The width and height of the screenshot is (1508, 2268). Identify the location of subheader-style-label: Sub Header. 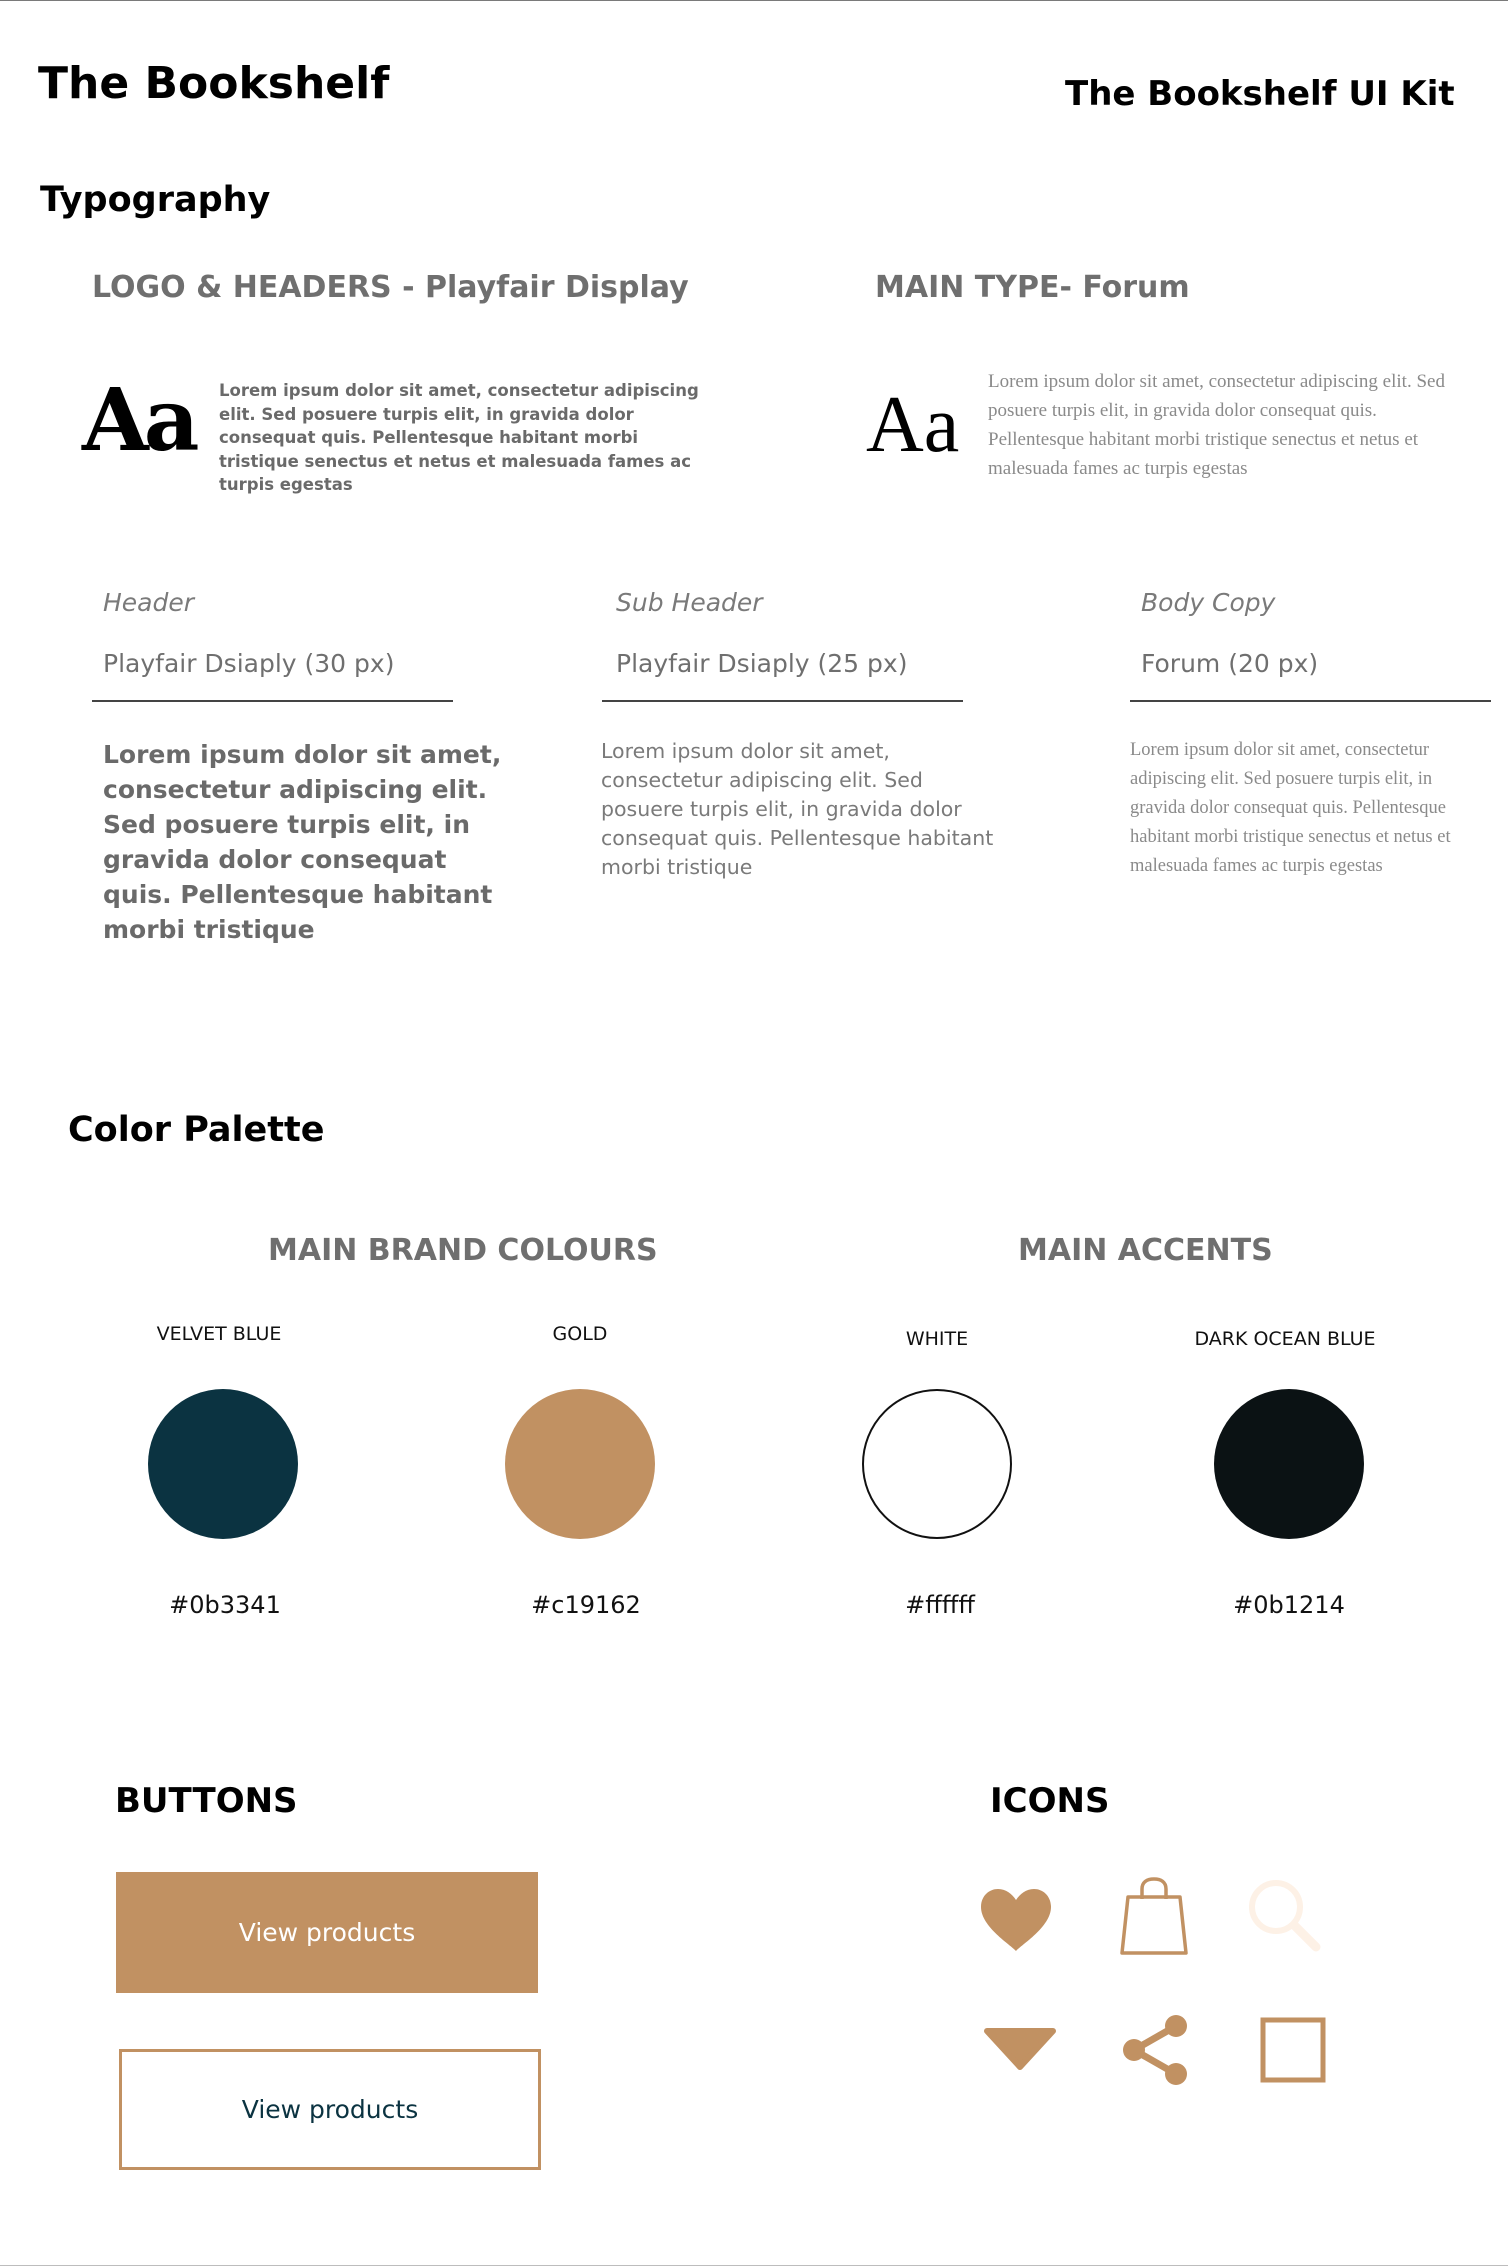
(689, 602).